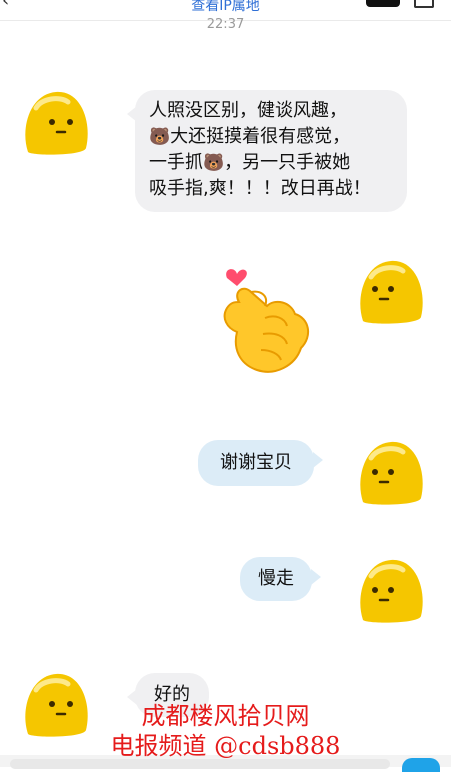 The height and width of the screenshot is (772, 451). What do you see at coordinates (250, 136) in the screenshot?
I see `message-line: 🐻大还挺摸着很有感觉，` at bounding box center [250, 136].